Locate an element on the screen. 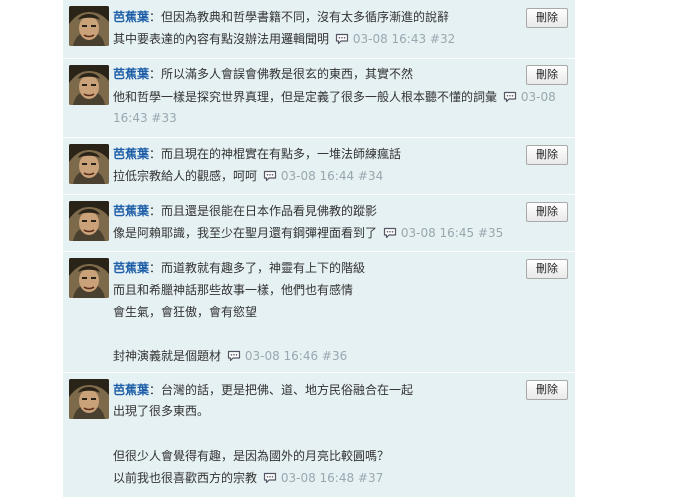 Image resolution: width=691 pixels, height=498 pixels. comment-text: 以前我也很喜歡西方的宗教 is located at coordinates (185, 478).